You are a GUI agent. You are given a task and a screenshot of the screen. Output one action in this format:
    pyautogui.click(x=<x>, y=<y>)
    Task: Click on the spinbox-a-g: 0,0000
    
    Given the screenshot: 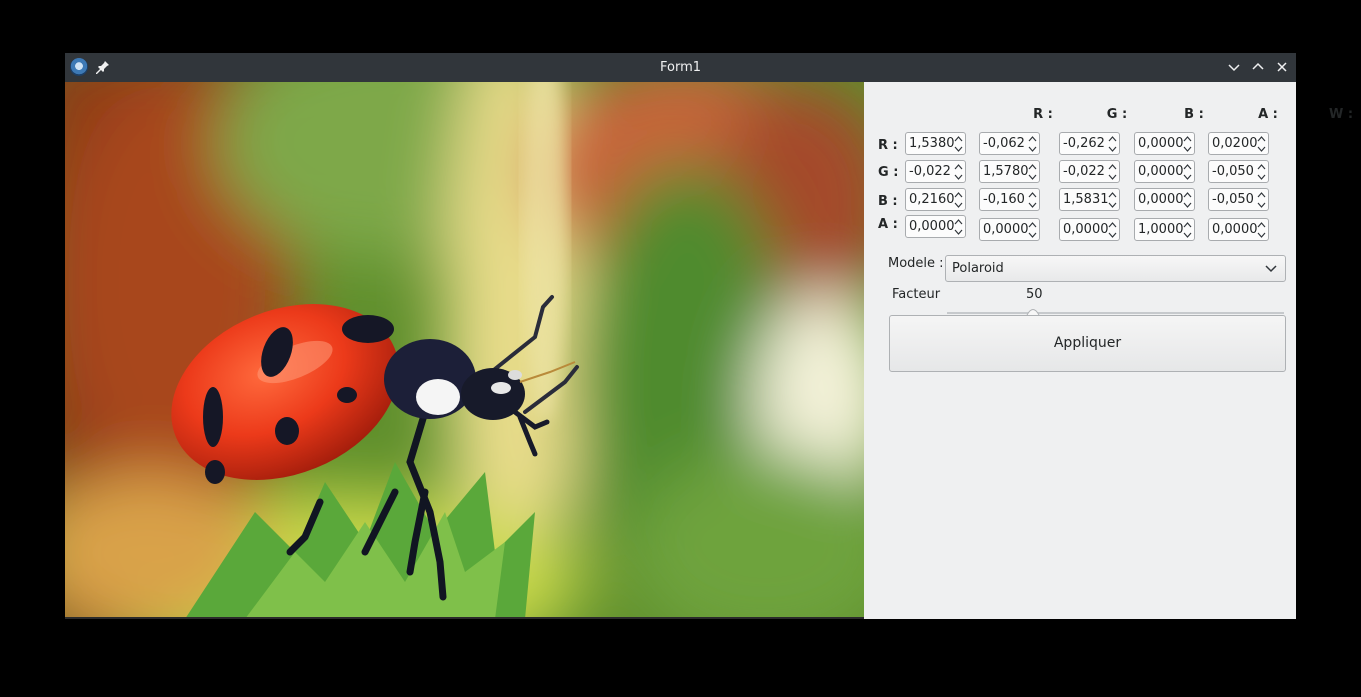 What is the action you would take?
    pyautogui.click(x=1009, y=229)
    